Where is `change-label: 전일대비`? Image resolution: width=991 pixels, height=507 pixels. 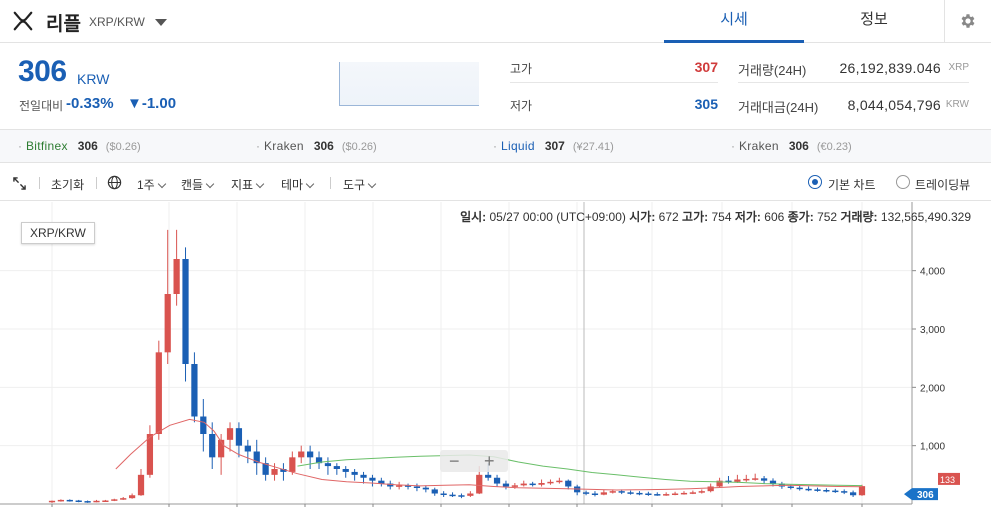 change-label: 전일대비 is located at coordinates (41, 106).